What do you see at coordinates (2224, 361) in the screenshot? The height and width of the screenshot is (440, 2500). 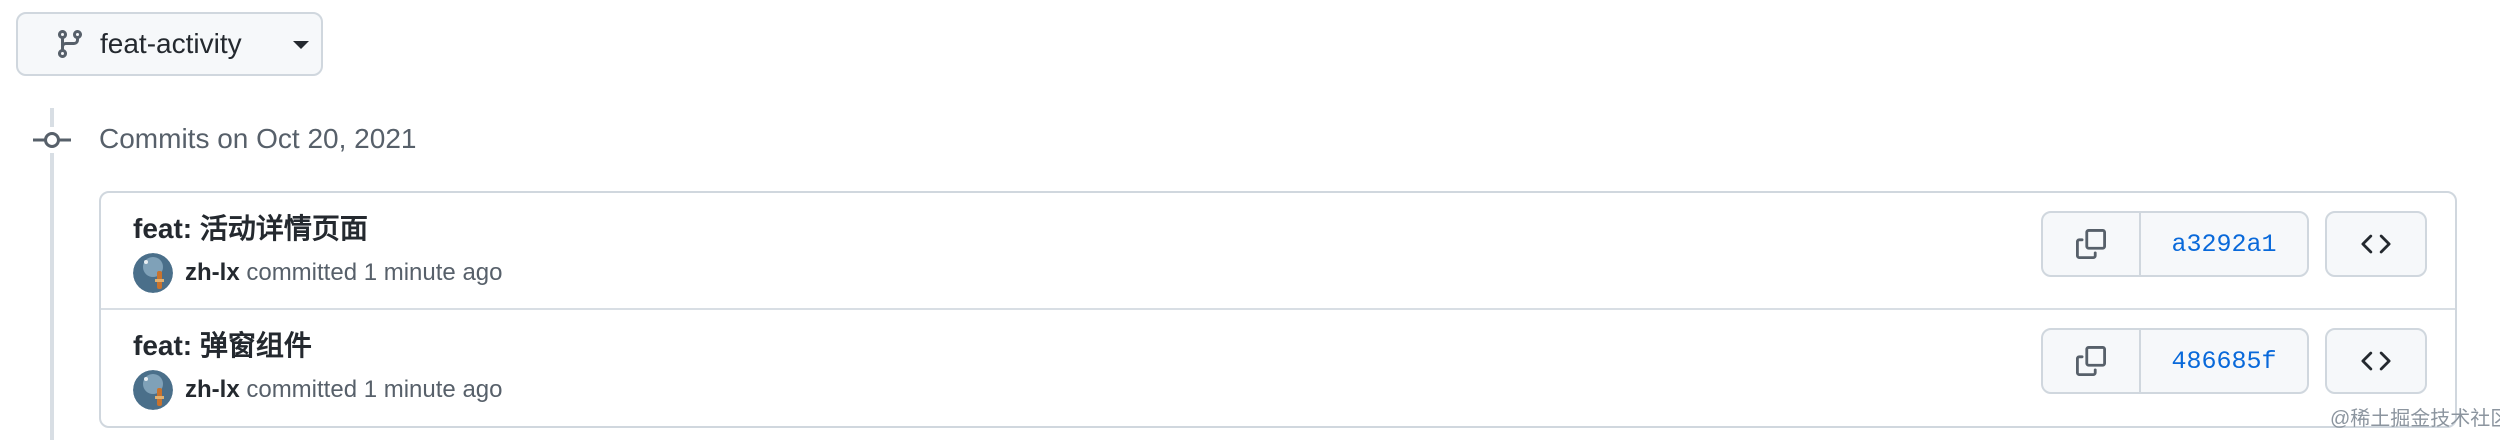 I see `commit-sha-link: 486685f` at bounding box center [2224, 361].